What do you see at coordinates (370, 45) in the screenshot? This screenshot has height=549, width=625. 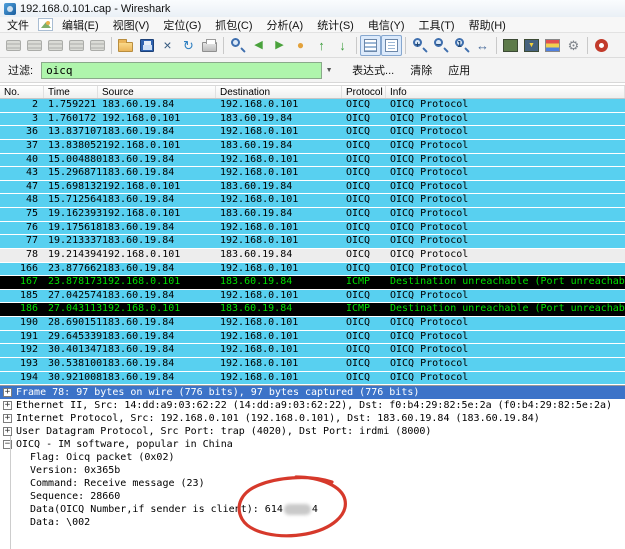 I see `colorize-icon` at bounding box center [370, 45].